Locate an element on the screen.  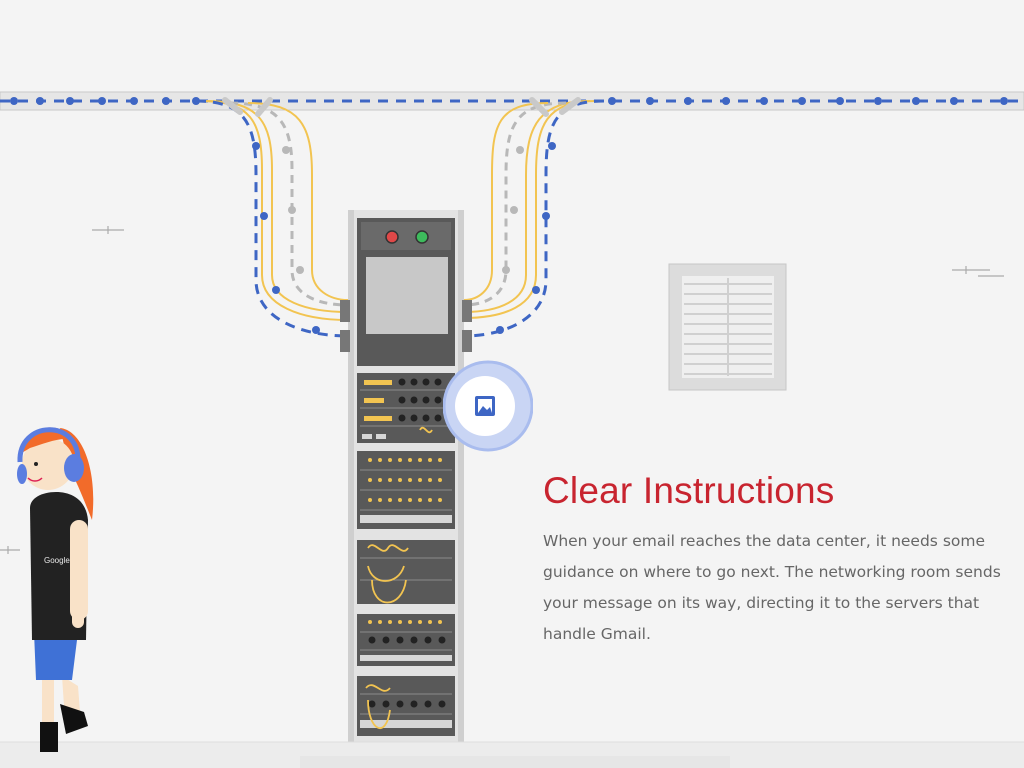
right-cable-bundle is located at coordinates (534, 217).